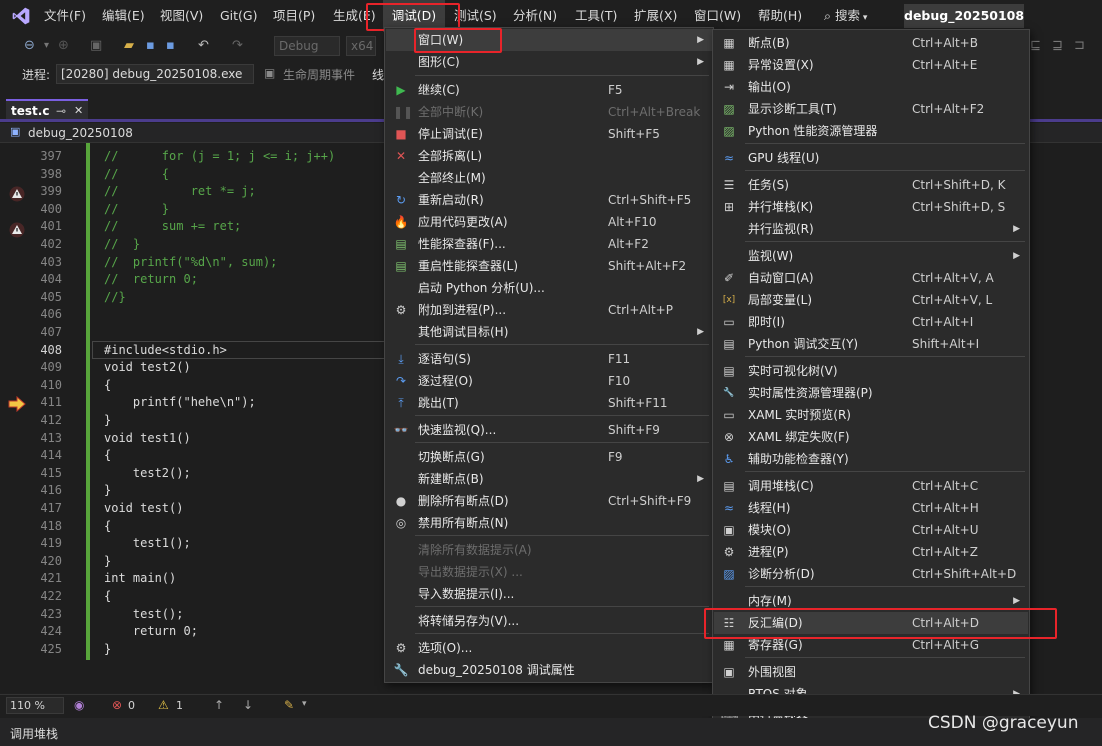 Image resolution: width=1102 pixels, height=746 pixels. I want to click on menu-file: 文件(F), so click(65, 16).